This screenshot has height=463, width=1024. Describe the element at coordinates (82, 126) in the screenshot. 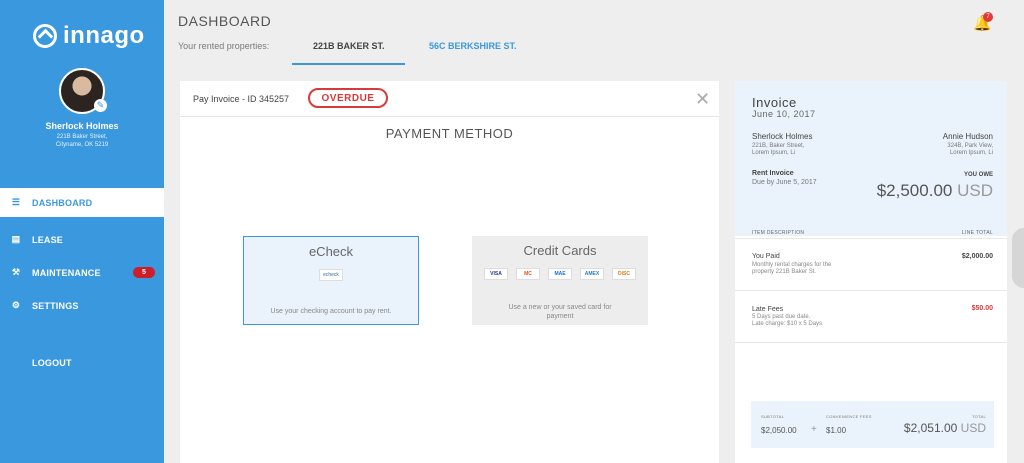

I see `user-name: Sherlock Holmes` at that location.